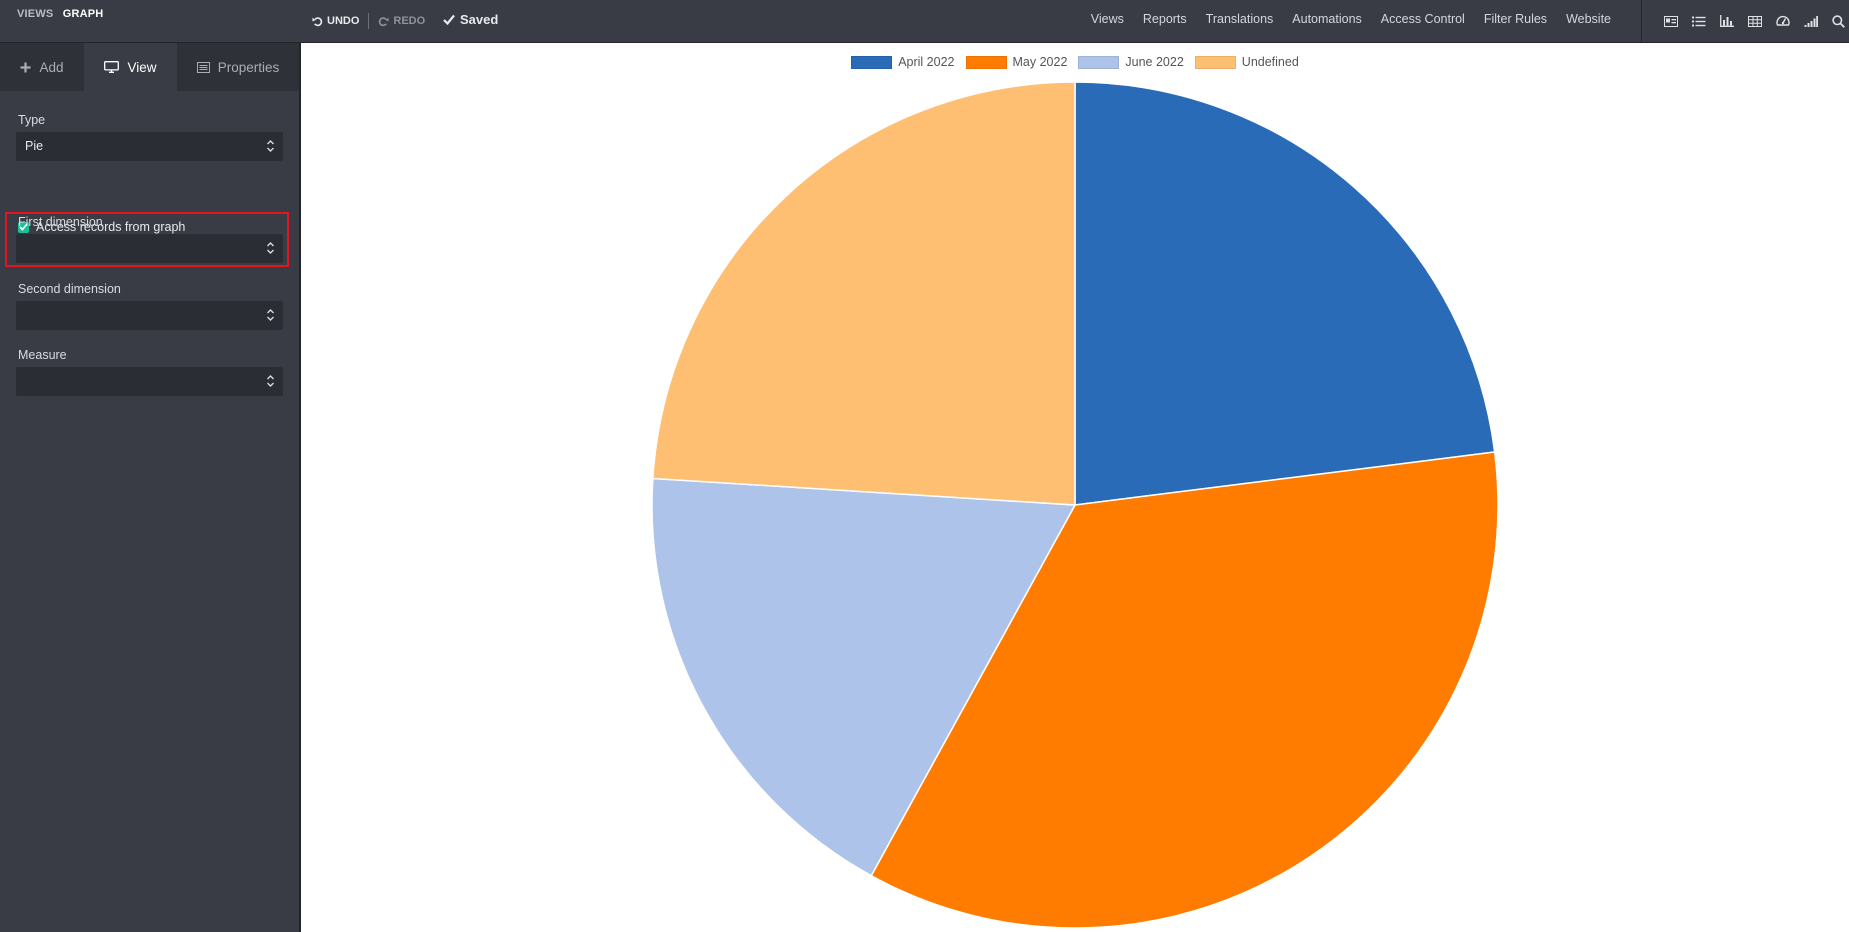 Image resolution: width=1849 pixels, height=932 pixels. What do you see at coordinates (60, 222) in the screenshot?
I see `first-dimension-label: First dimension` at bounding box center [60, 222].